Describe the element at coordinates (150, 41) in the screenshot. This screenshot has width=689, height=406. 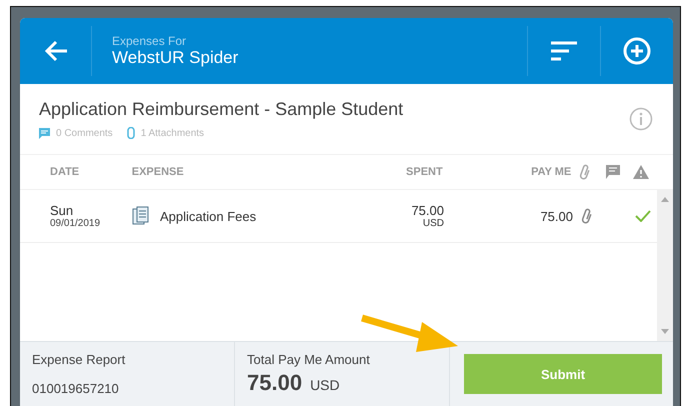
I see `header-subtitle: Expenses For` at that location.